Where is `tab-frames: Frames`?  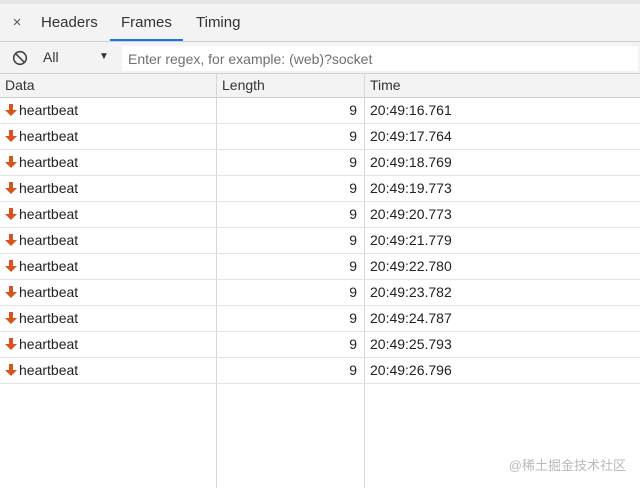
tab-frames: Frames is located at coordinates (146, 22).